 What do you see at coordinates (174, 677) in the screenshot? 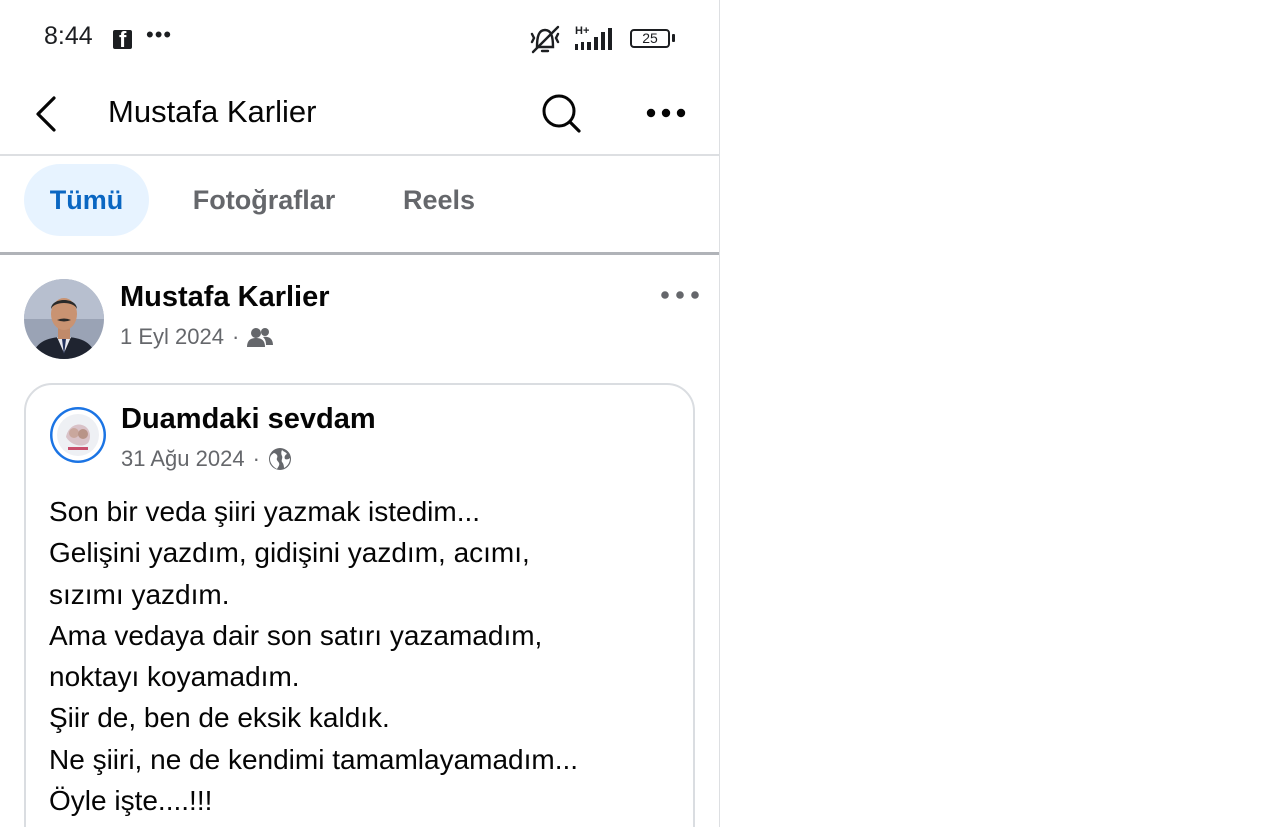
I see `post-text-line: noktayı koyamadım.` at bounding box center [174, 677].